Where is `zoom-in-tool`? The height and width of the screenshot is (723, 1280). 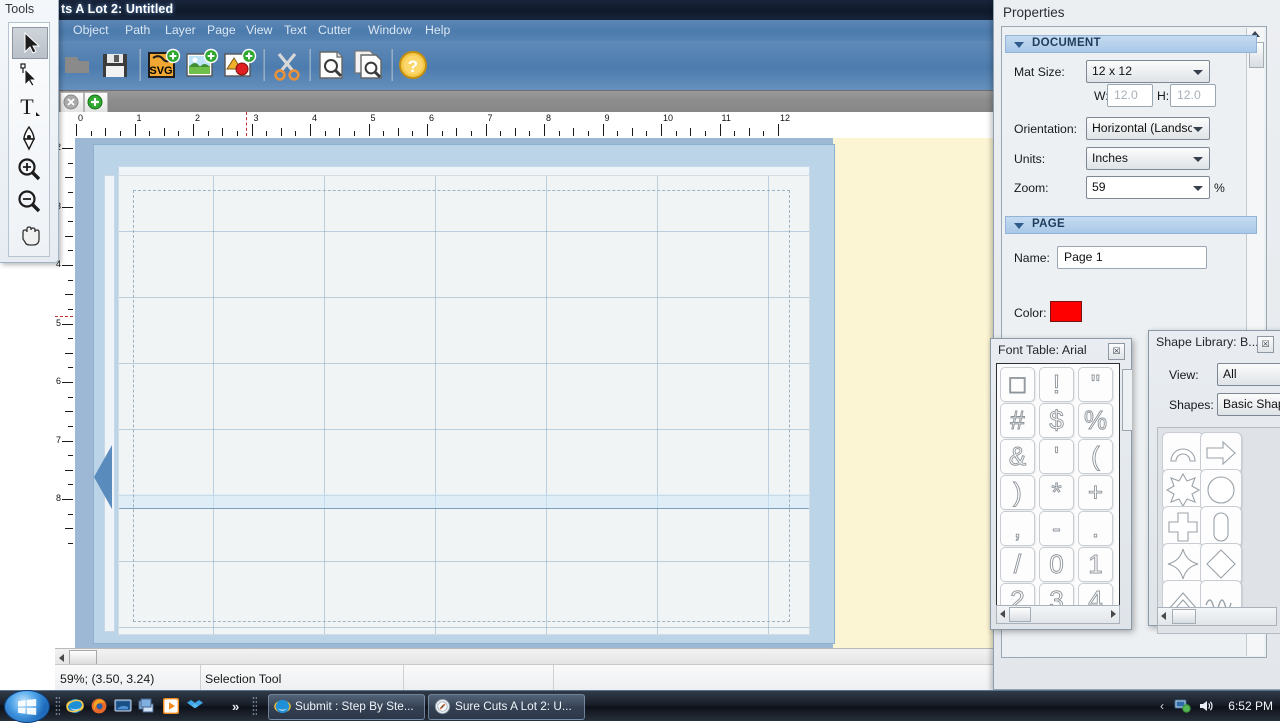
zoom-in-tool is located at coordinates (29, 170).